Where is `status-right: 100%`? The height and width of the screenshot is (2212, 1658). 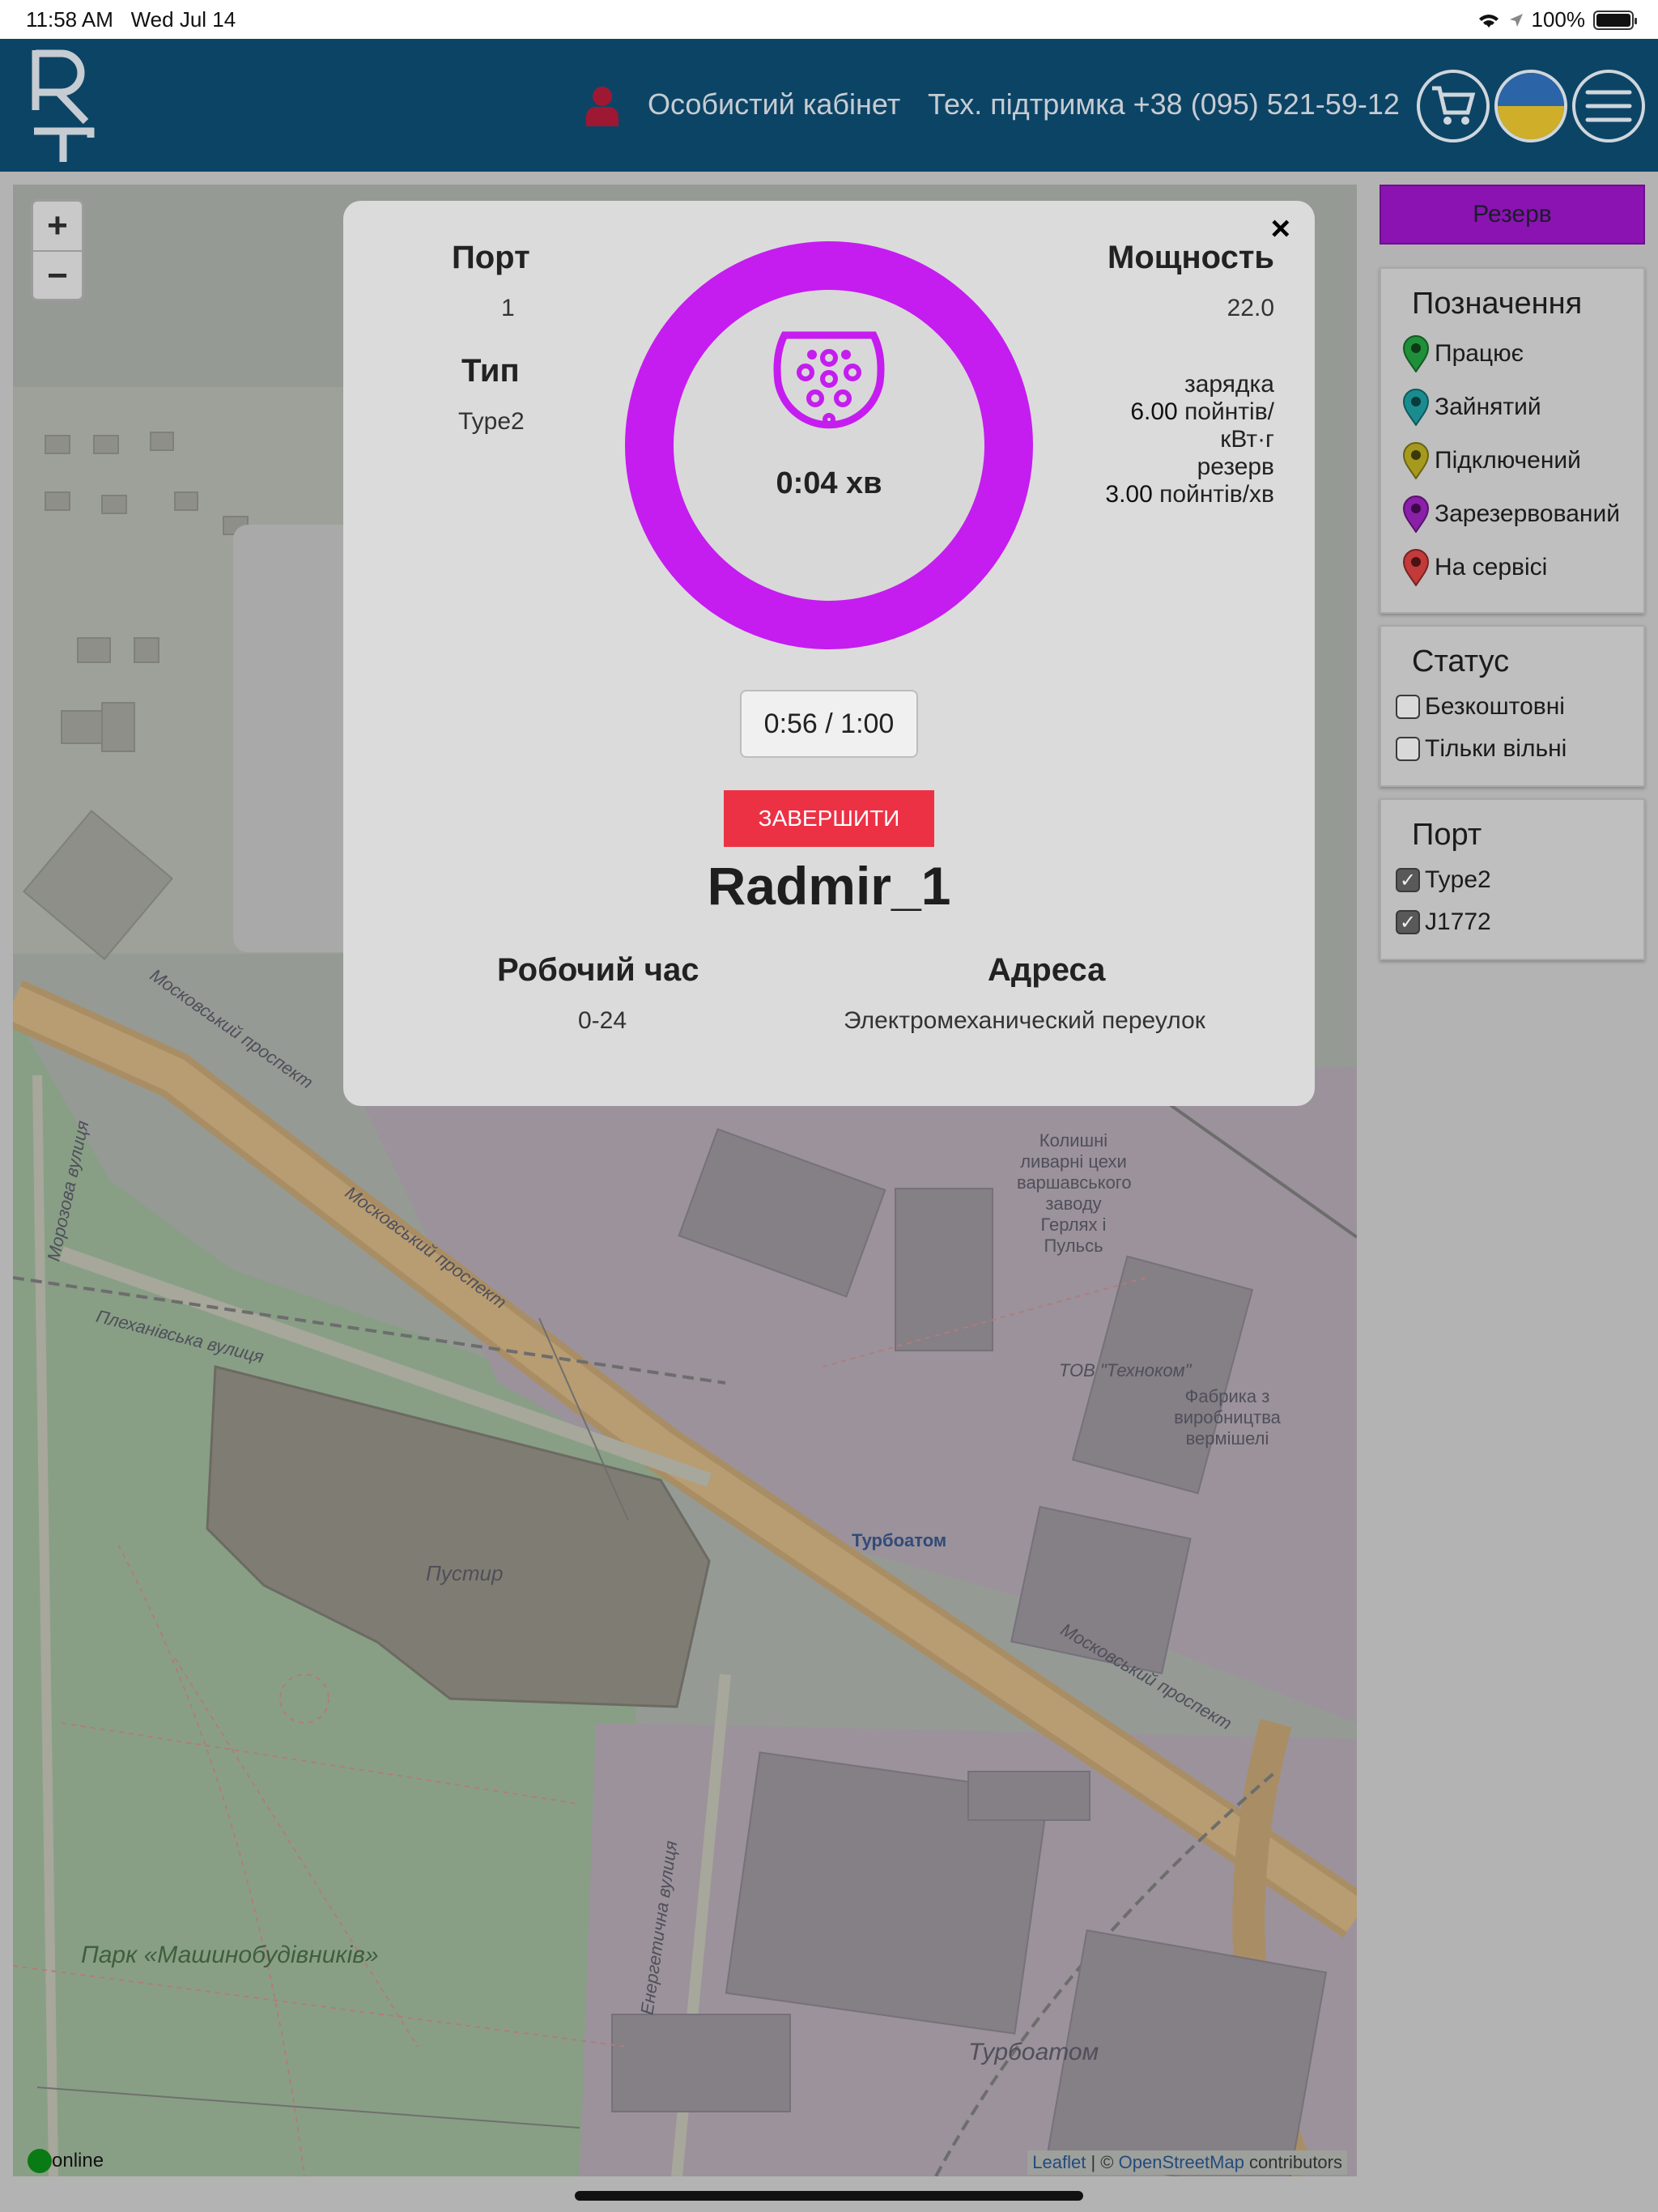
status-right: 100% is located at coordinates (1557, 19).